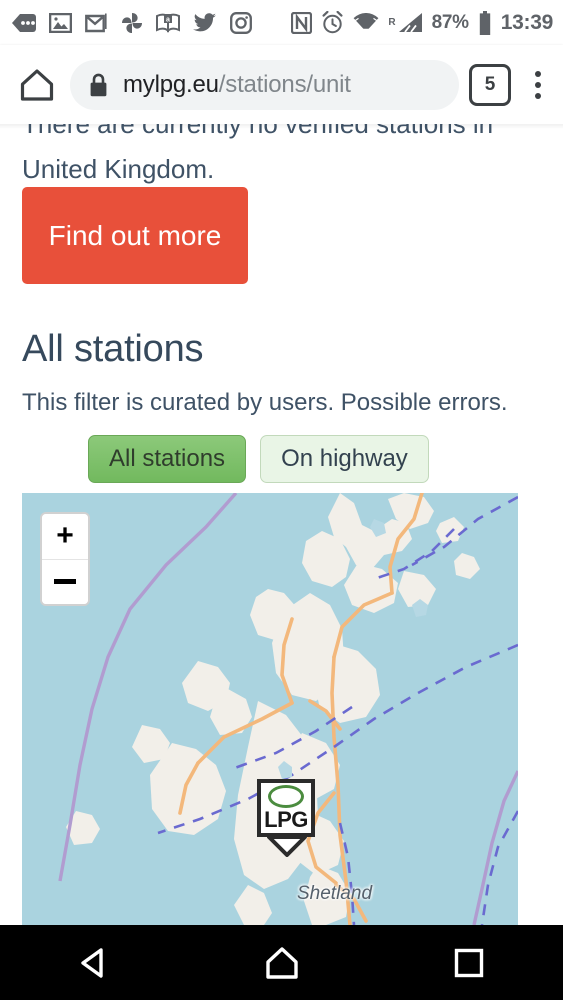 The height and width of the screenshot is (1000, 563). I want to click on url-bar: mylpg.eu/stations/unit, so click(264, 84).